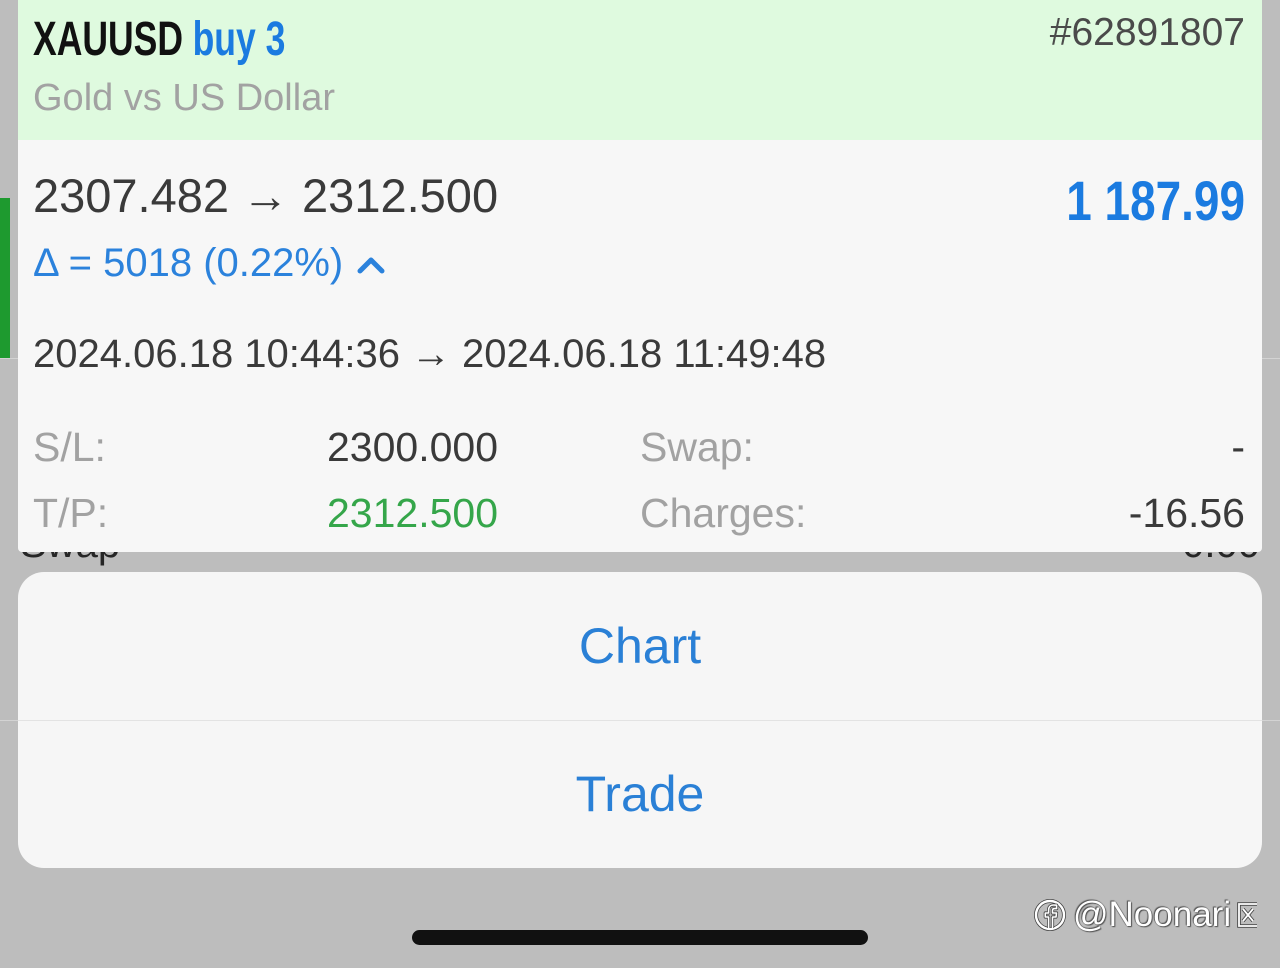  What do you see at coordinates (217, 354) in the screenshot?
I see `open-time: 2024.06.18 10:44:36` at bounding box center [217, 354].